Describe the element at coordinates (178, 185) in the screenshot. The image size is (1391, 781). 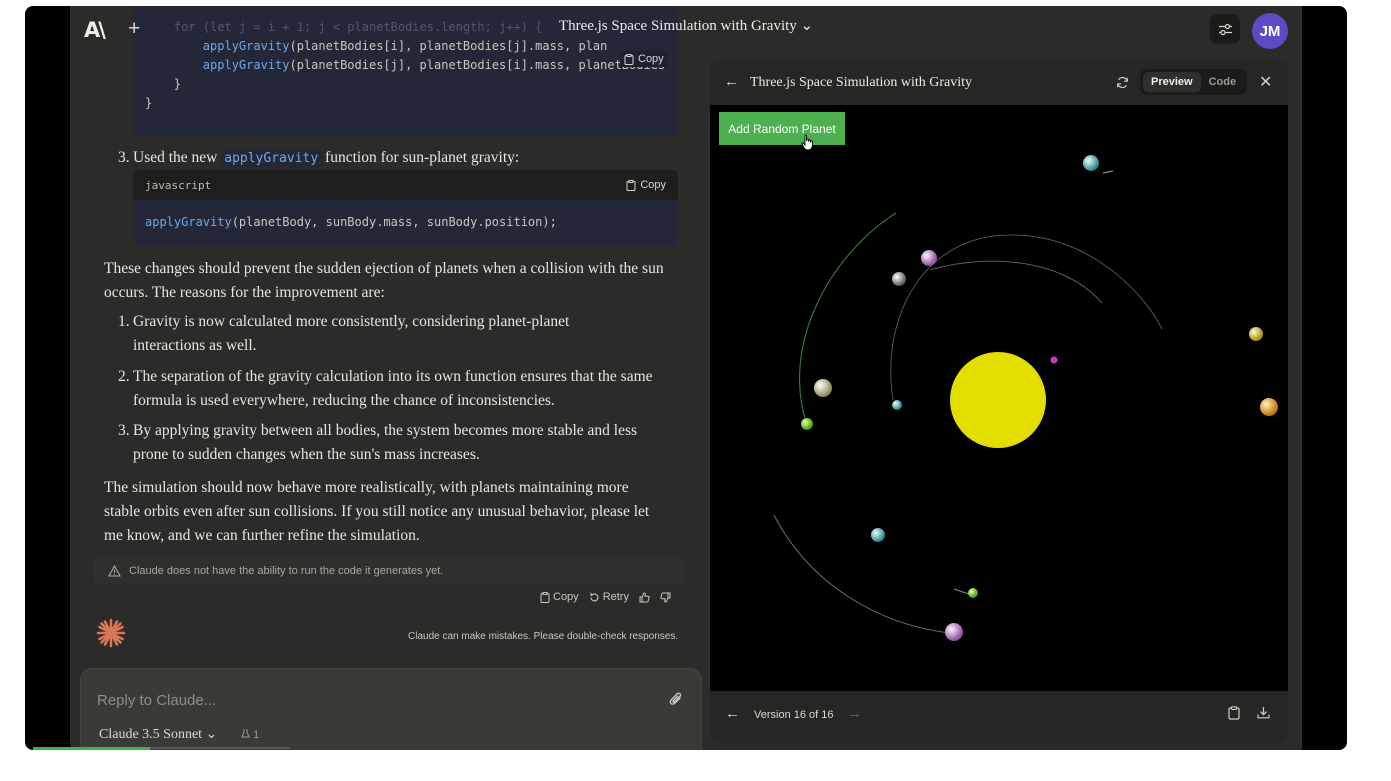
I see `code-language: javascript` at that location.